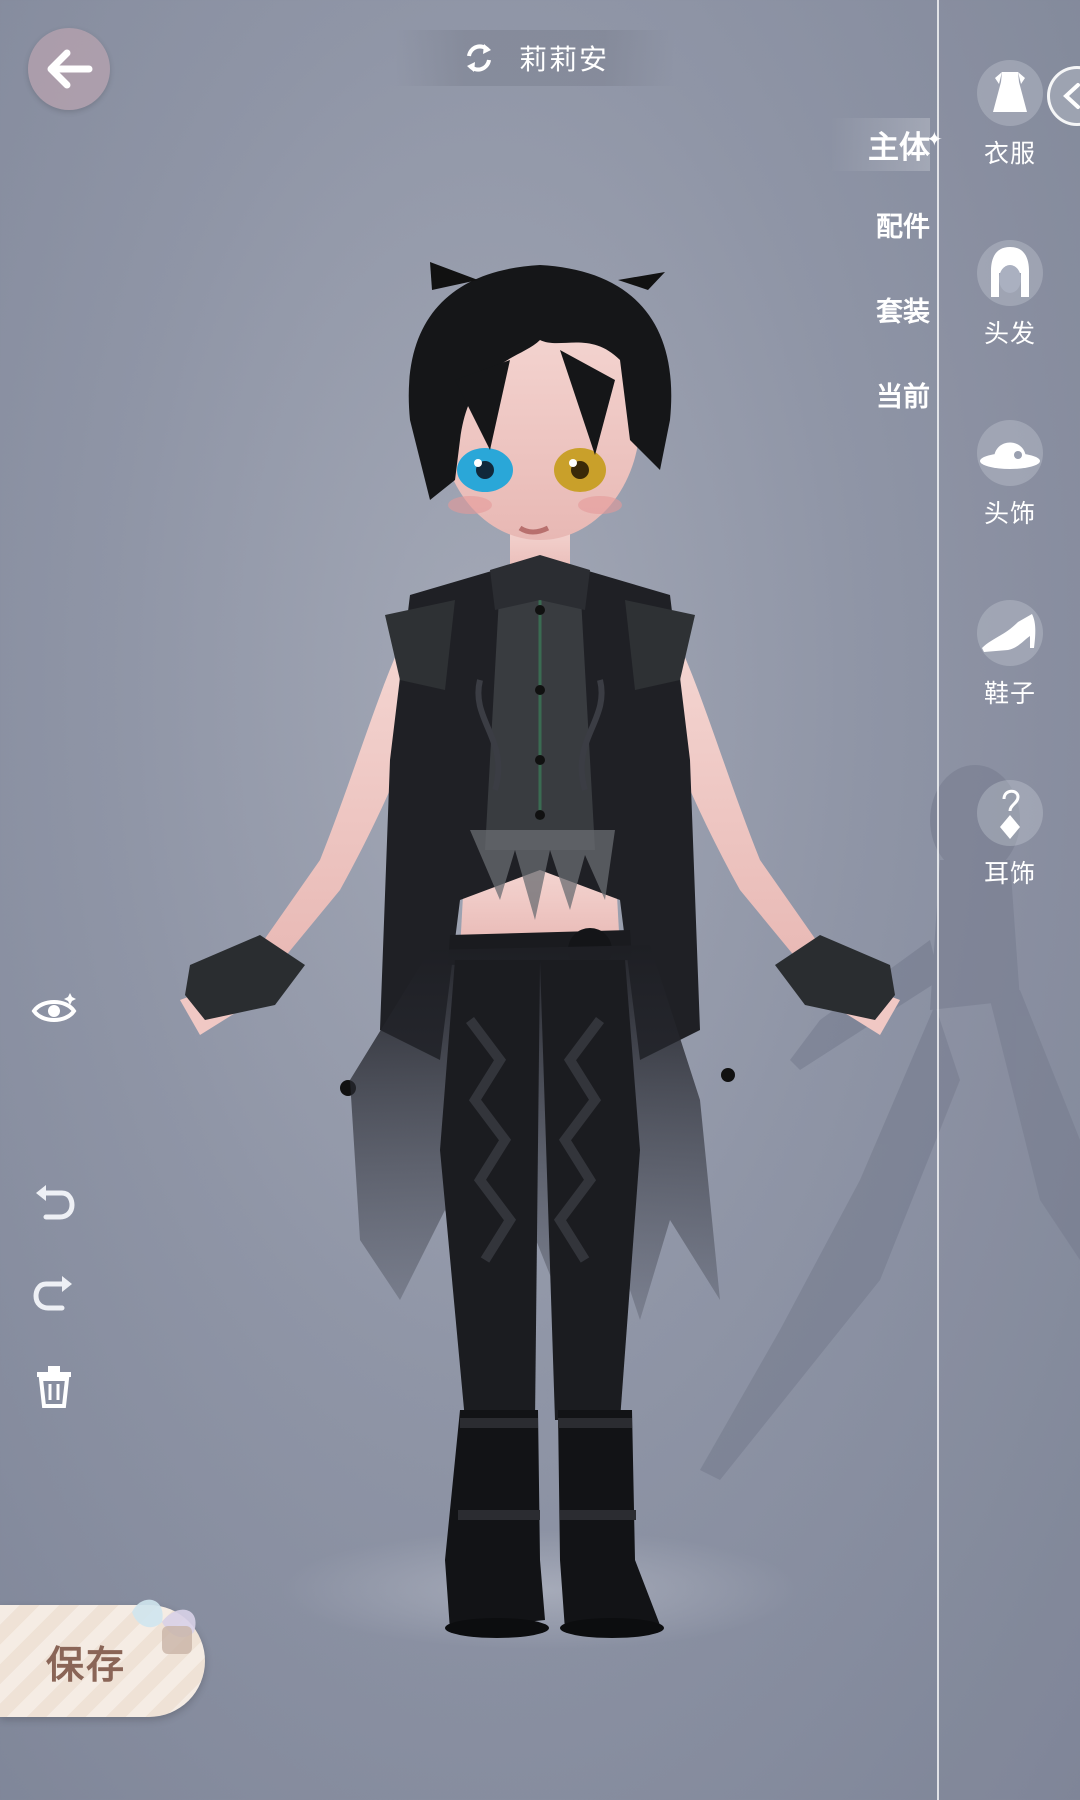  I want to click on category-headwear: 头饰, so click(1010, 475).